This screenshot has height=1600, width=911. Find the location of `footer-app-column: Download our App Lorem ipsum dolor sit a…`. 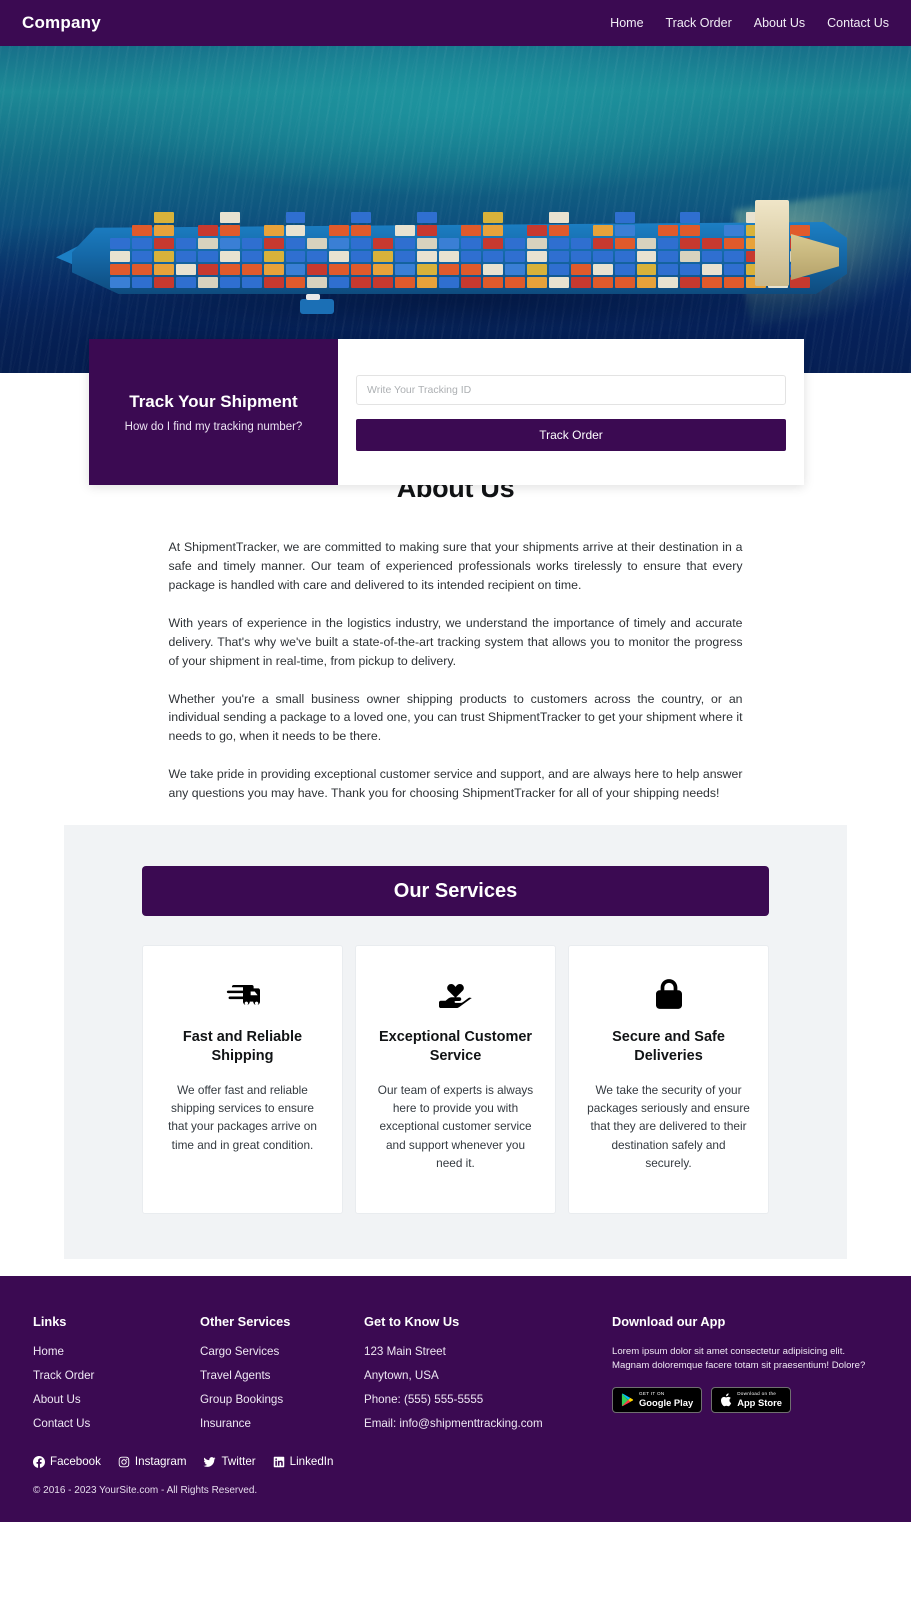

footer-app-column: Download our App Lorem ipsum dolor sit a… is located at coordinates (745, 1377).